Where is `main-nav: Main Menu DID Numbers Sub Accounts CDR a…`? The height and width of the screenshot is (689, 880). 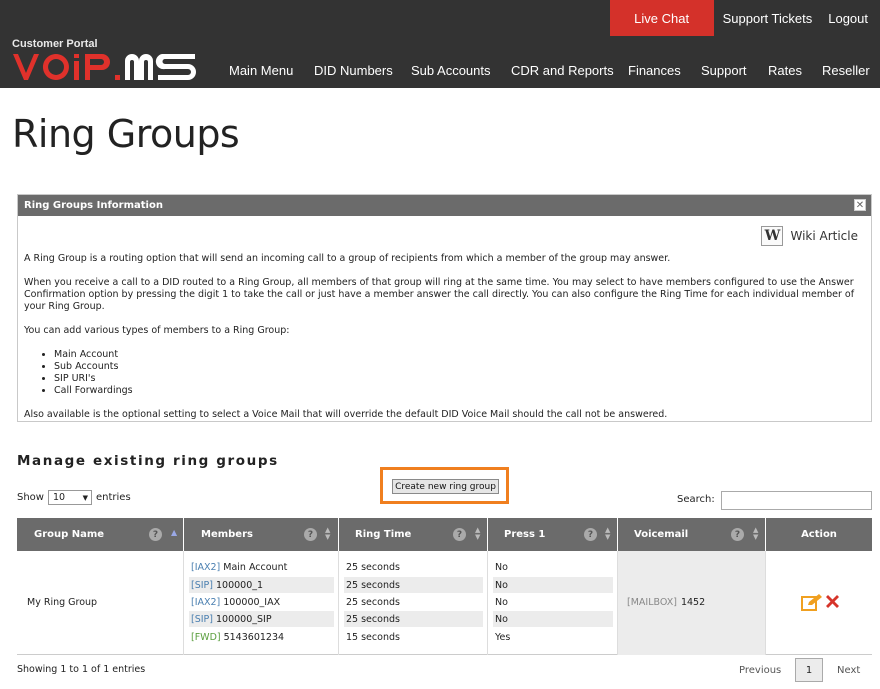
main-nav: Main Menu DID Numbers Sub Accounts CDR a… is located at coordinates (440, 71).